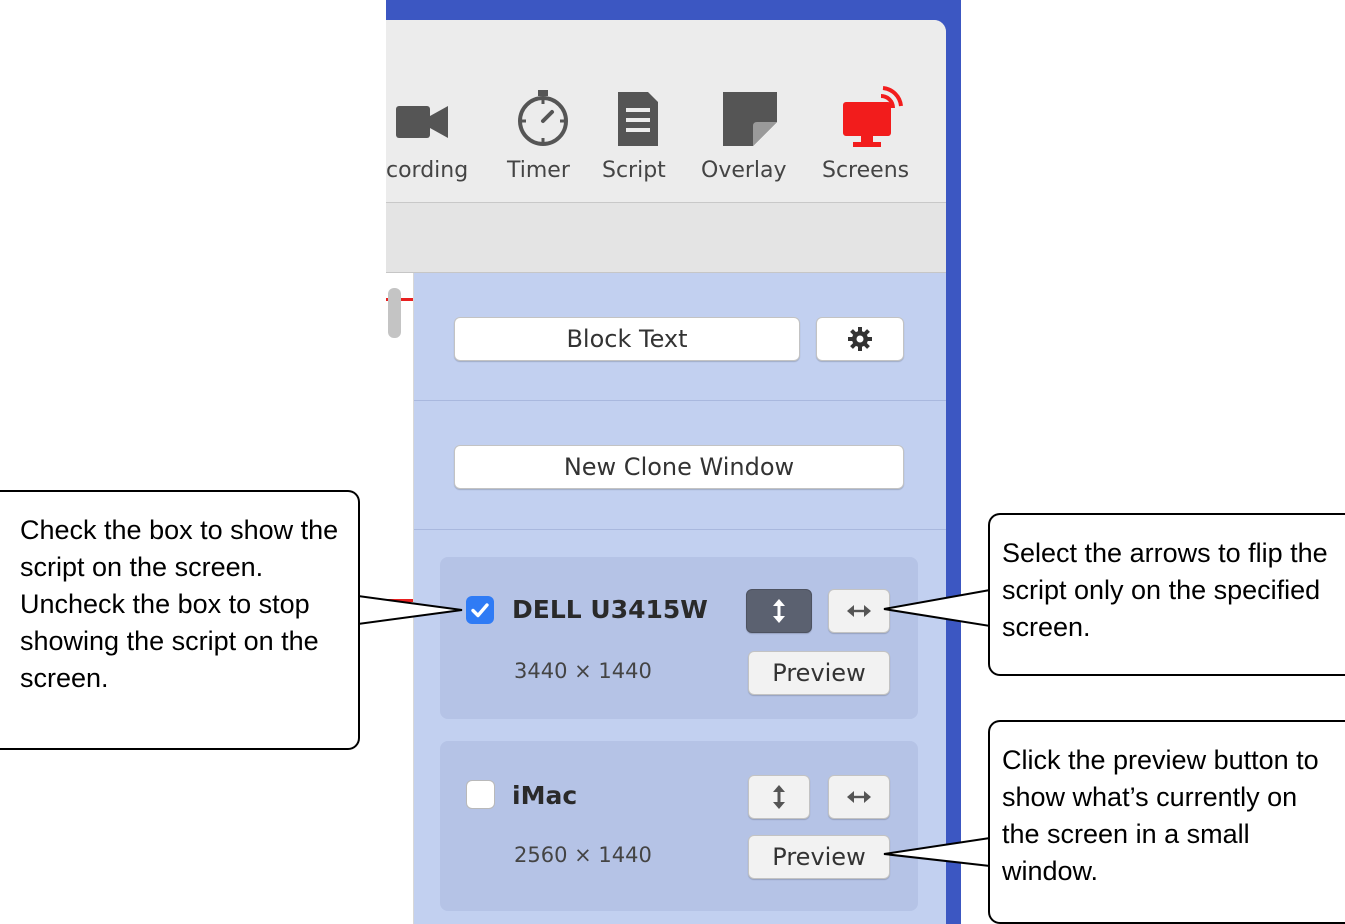  Describe the element at coordinates (634, 170) in the screenshot. I see `toolbar-label-script: Script` at that location.